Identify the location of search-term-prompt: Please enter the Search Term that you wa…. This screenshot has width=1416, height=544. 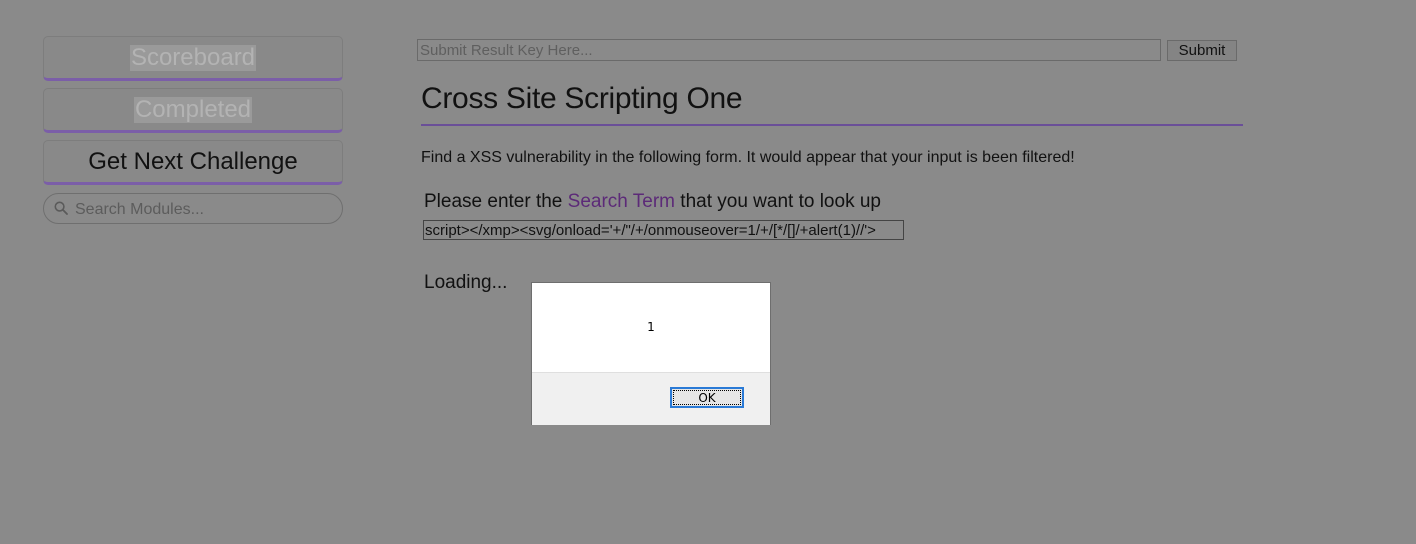
(652, 202).